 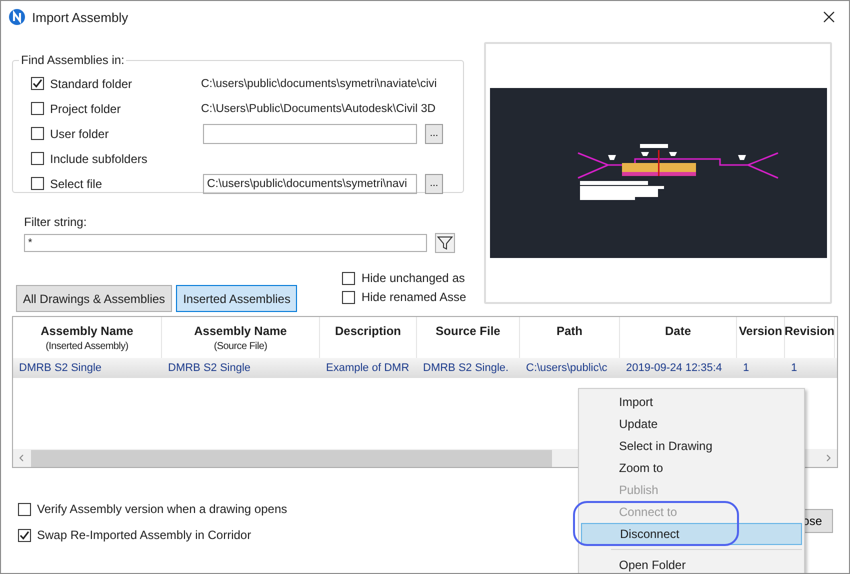 I want to click on checkbox-label: Select file, so click(x=76, y=183).